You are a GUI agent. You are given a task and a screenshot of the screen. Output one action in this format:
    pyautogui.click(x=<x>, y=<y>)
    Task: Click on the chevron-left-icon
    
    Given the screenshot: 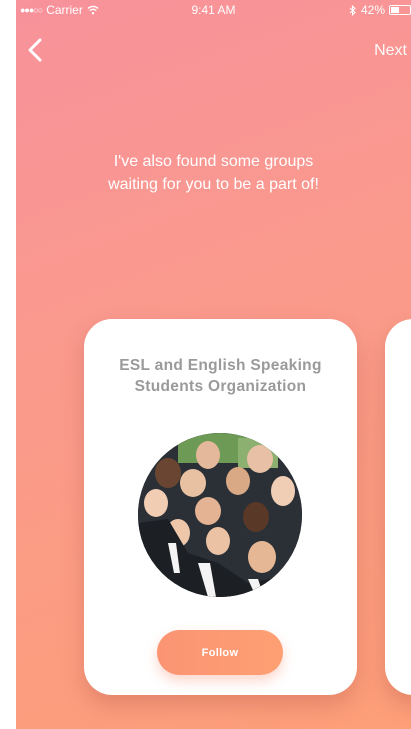 What is the action you would take?
    pyautogui.click(x=35, y=50)
    